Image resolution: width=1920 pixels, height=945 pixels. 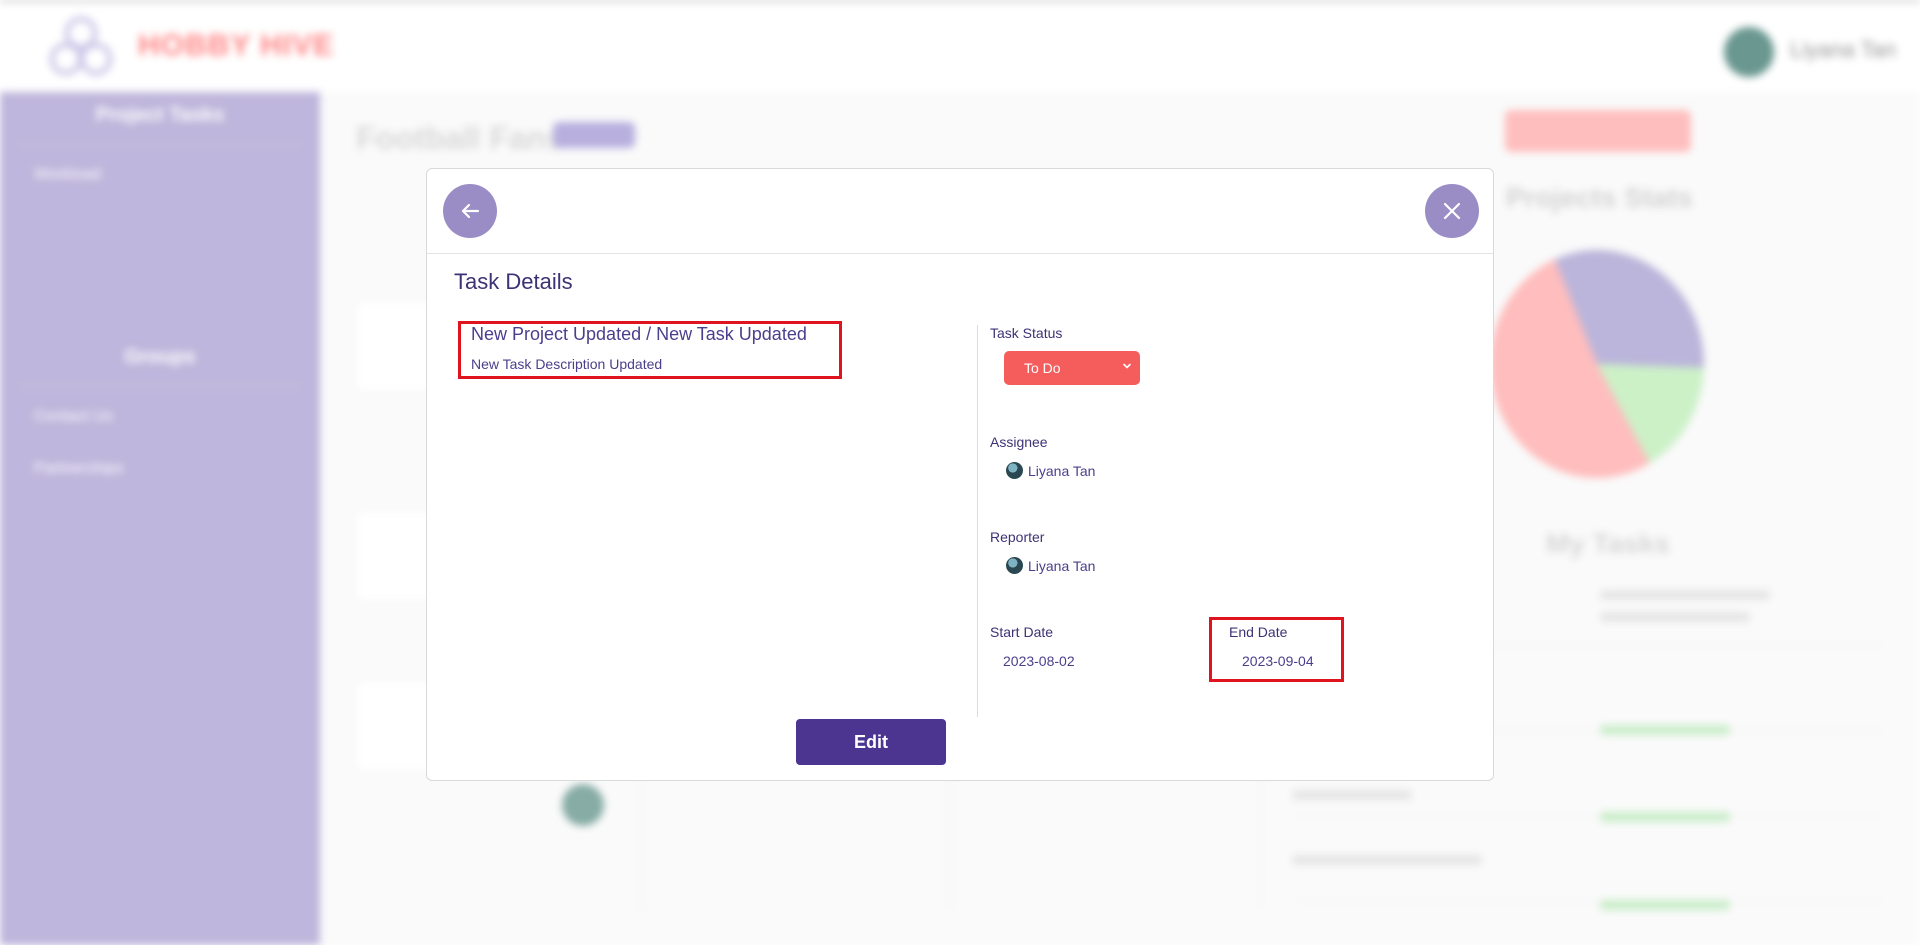 I want to click on reporter: Liyana Tan, so click(x=1050, y=565).